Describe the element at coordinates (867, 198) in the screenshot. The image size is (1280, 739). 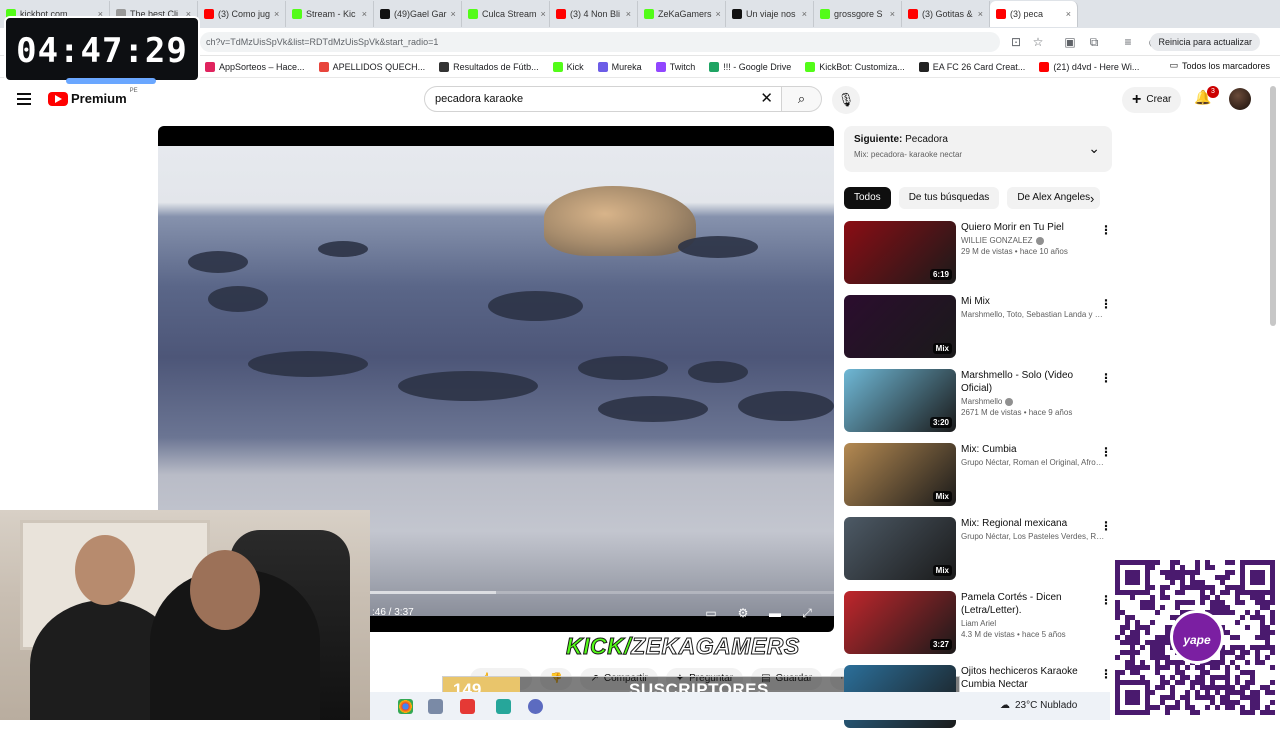
I see `chip-all: Todos` at that location.